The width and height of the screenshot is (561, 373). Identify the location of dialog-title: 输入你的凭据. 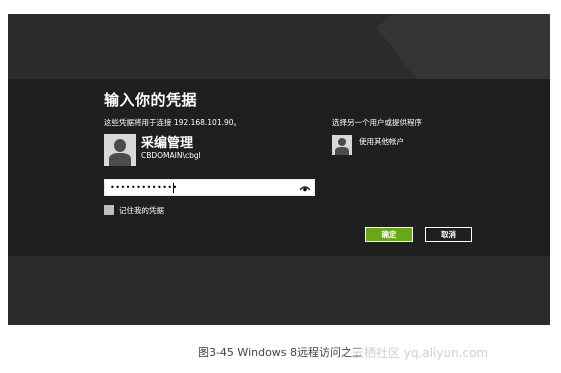
(151, 100).